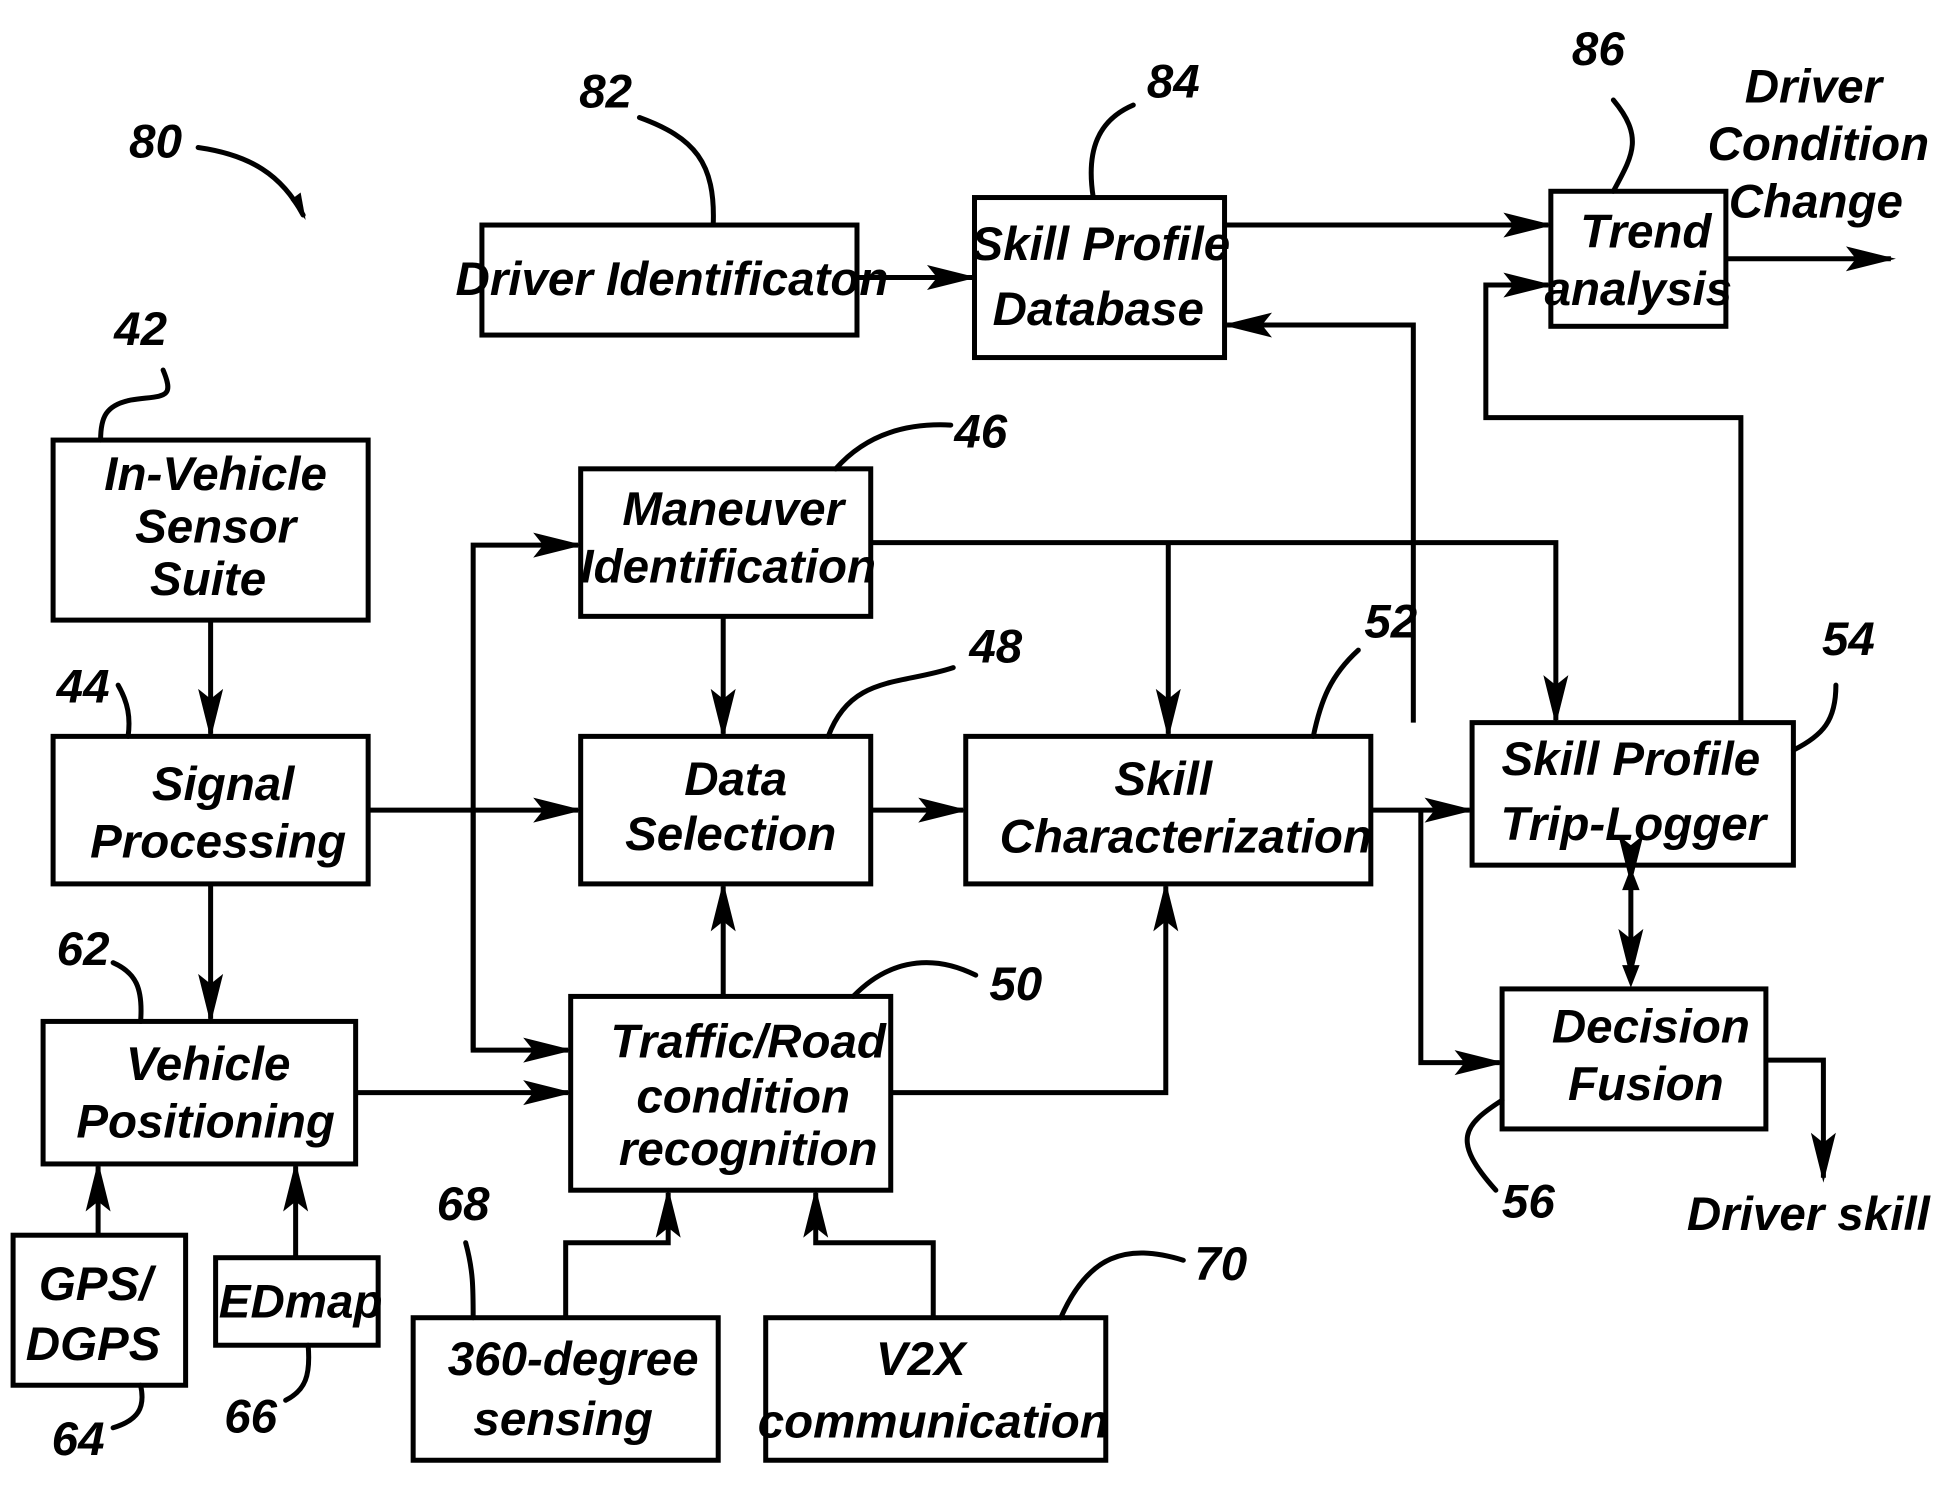 This screenshot has width=1939, height=1494. I want to click on driver-condition-change-line2: Condition, so click(1819, 144).